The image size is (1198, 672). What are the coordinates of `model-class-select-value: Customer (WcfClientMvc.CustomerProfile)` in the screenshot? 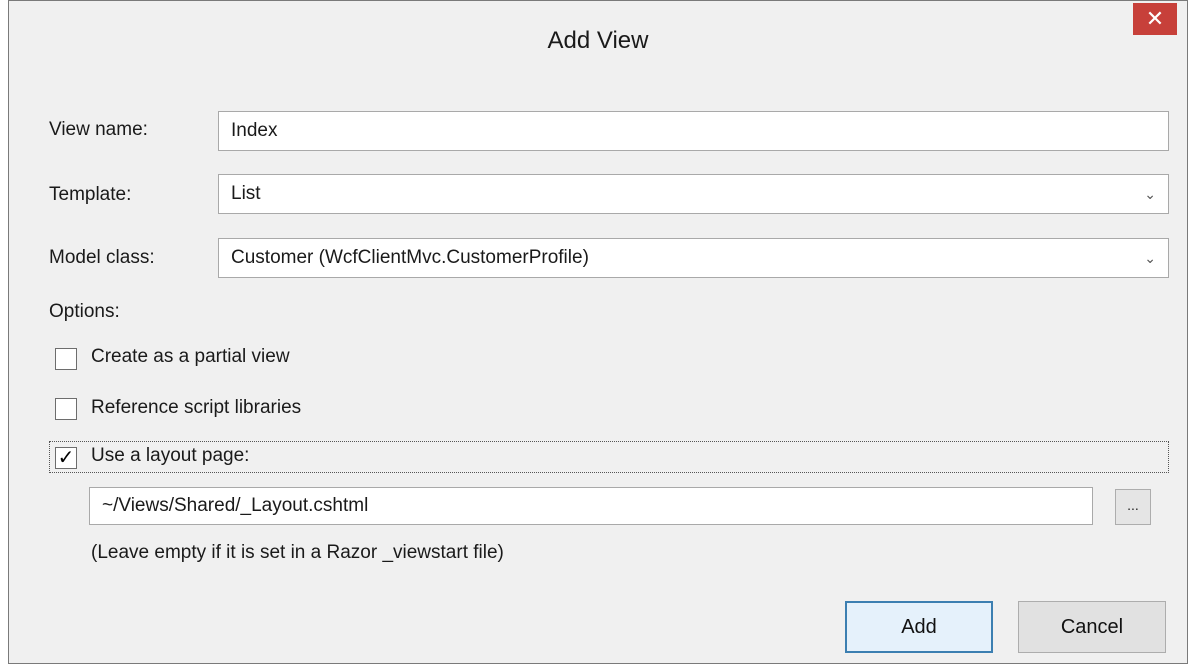 It's located at (410, 257).